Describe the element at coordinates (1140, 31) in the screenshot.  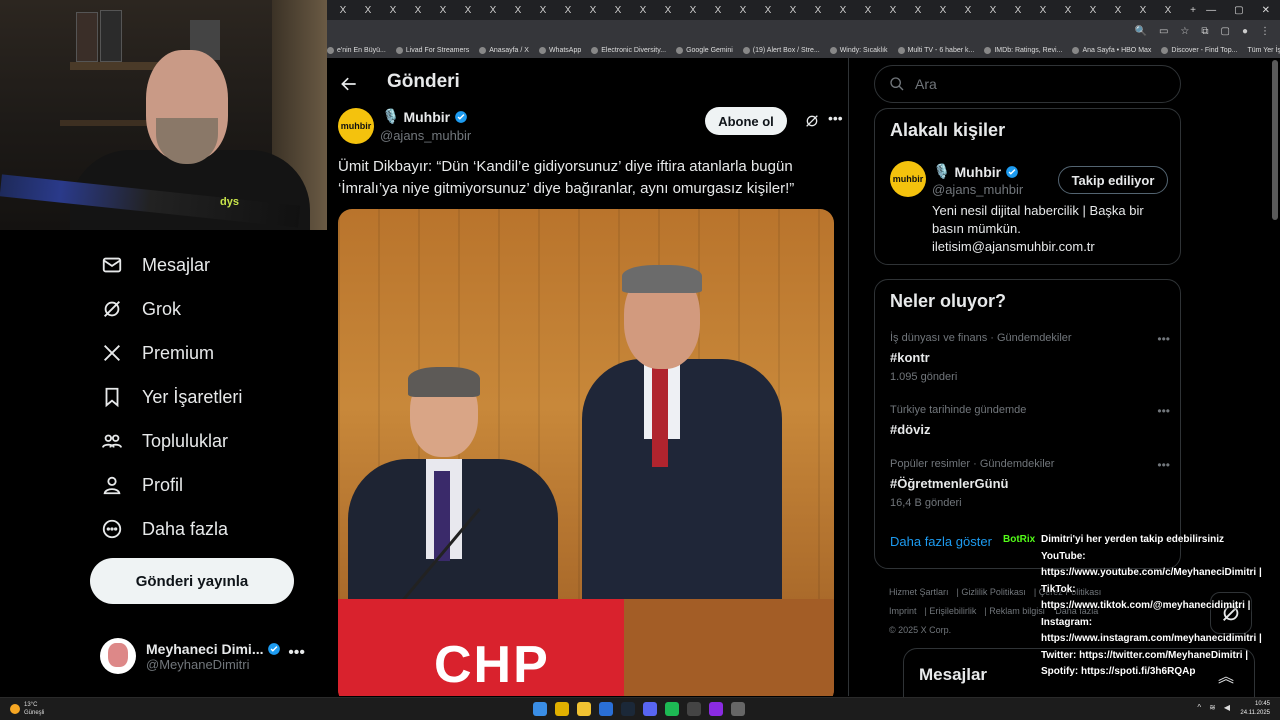
I see `zoom-icon: 🔍` at that location.